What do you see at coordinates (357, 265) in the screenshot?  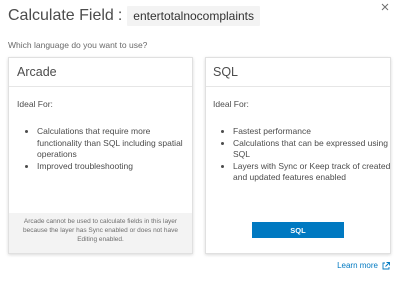 I see `learn-more-label: Learn more` at bounding box center [357, 265].